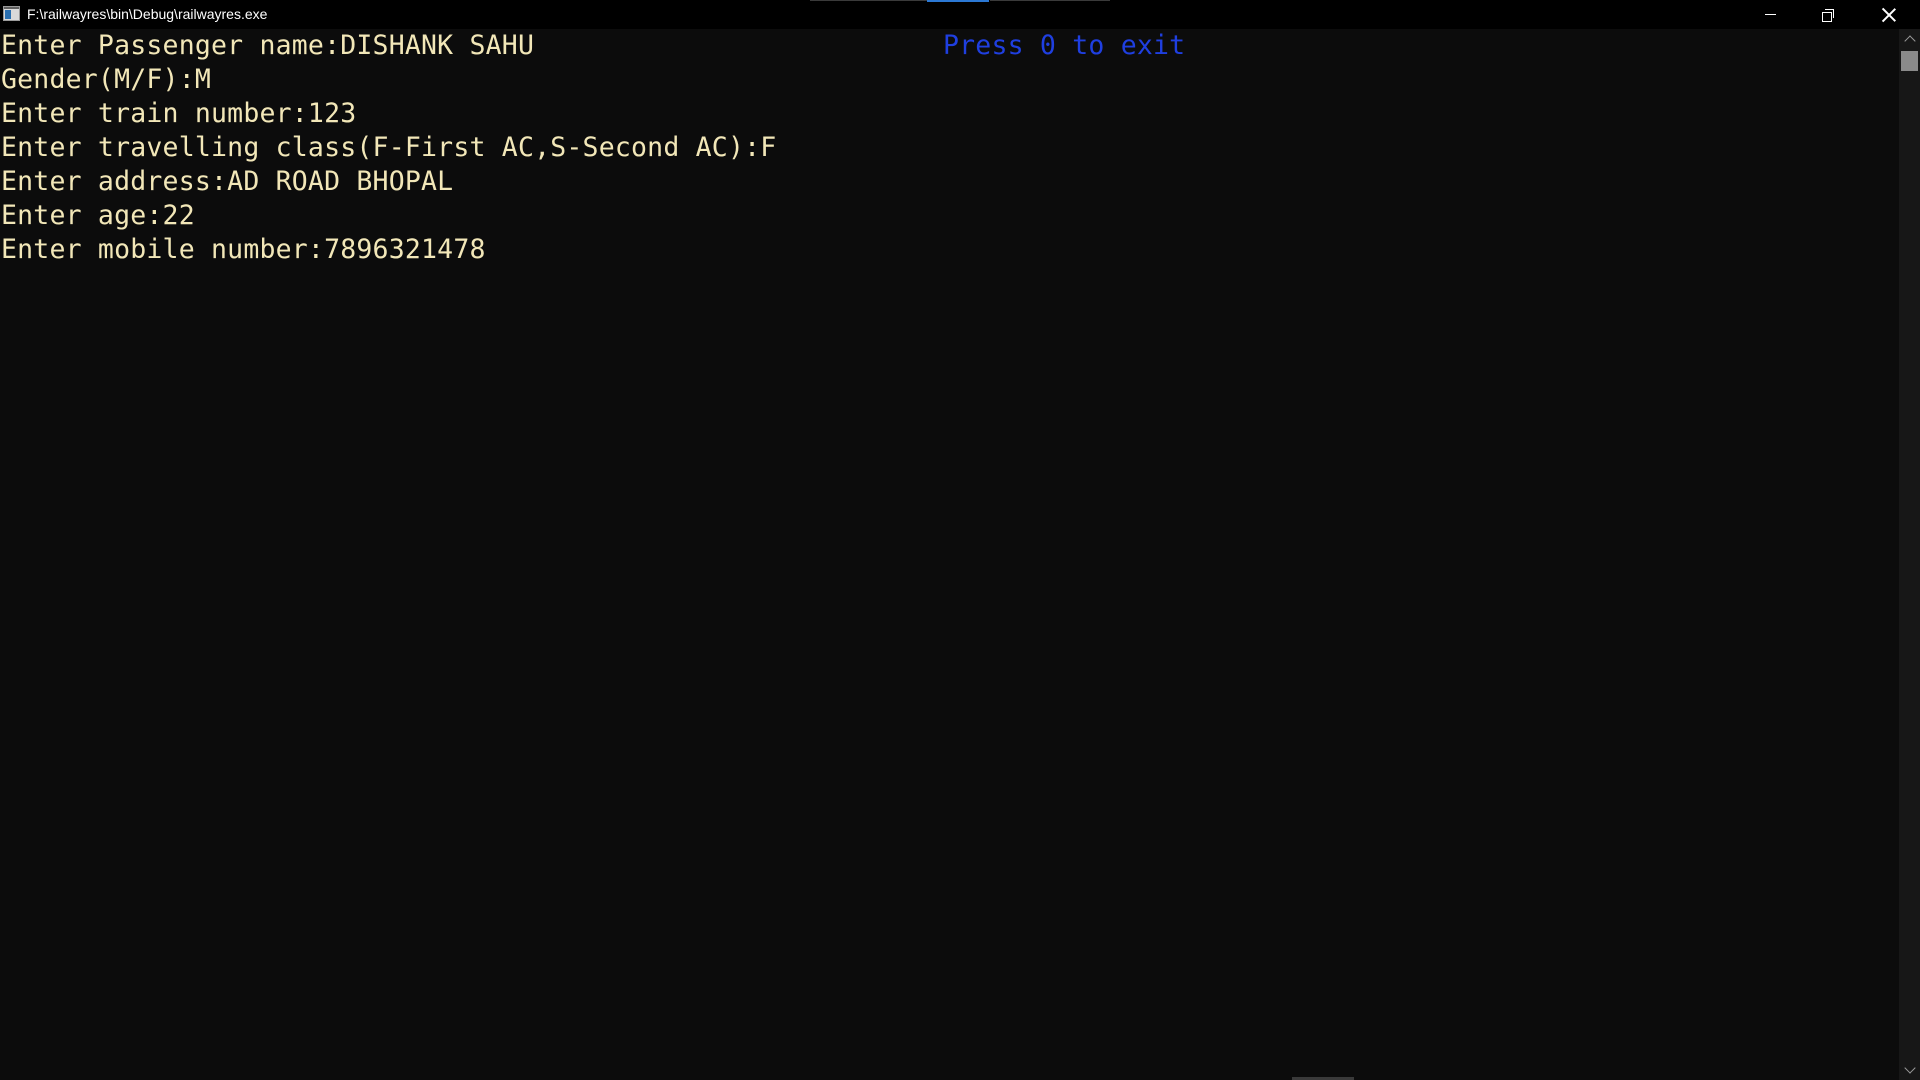 The image size is (1920, 1080). I want to click on title-bar: F:\railwayres\bin\Debug\railwayres.exe, so click(960, 14).